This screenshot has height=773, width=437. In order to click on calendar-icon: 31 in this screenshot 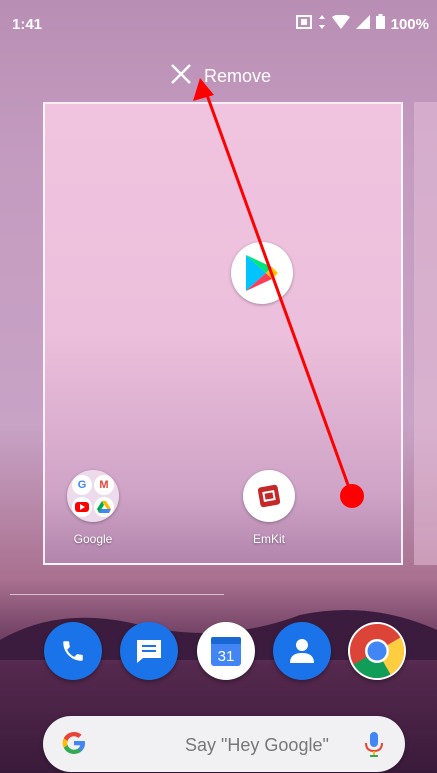, I will do `click(226, 651)`.